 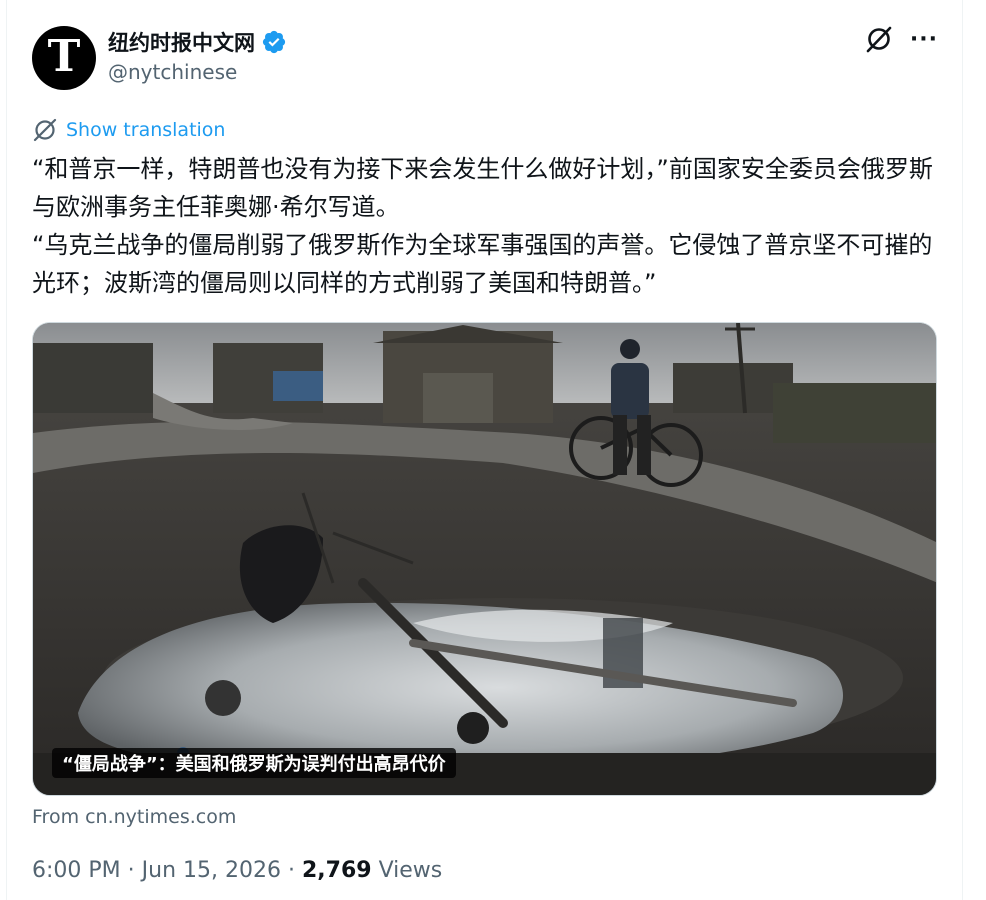 What do you see at coordinates (134, 817) in the screenshot?
I see `link-source: From cn.nytimes.com` at bounding box center [134, 817].